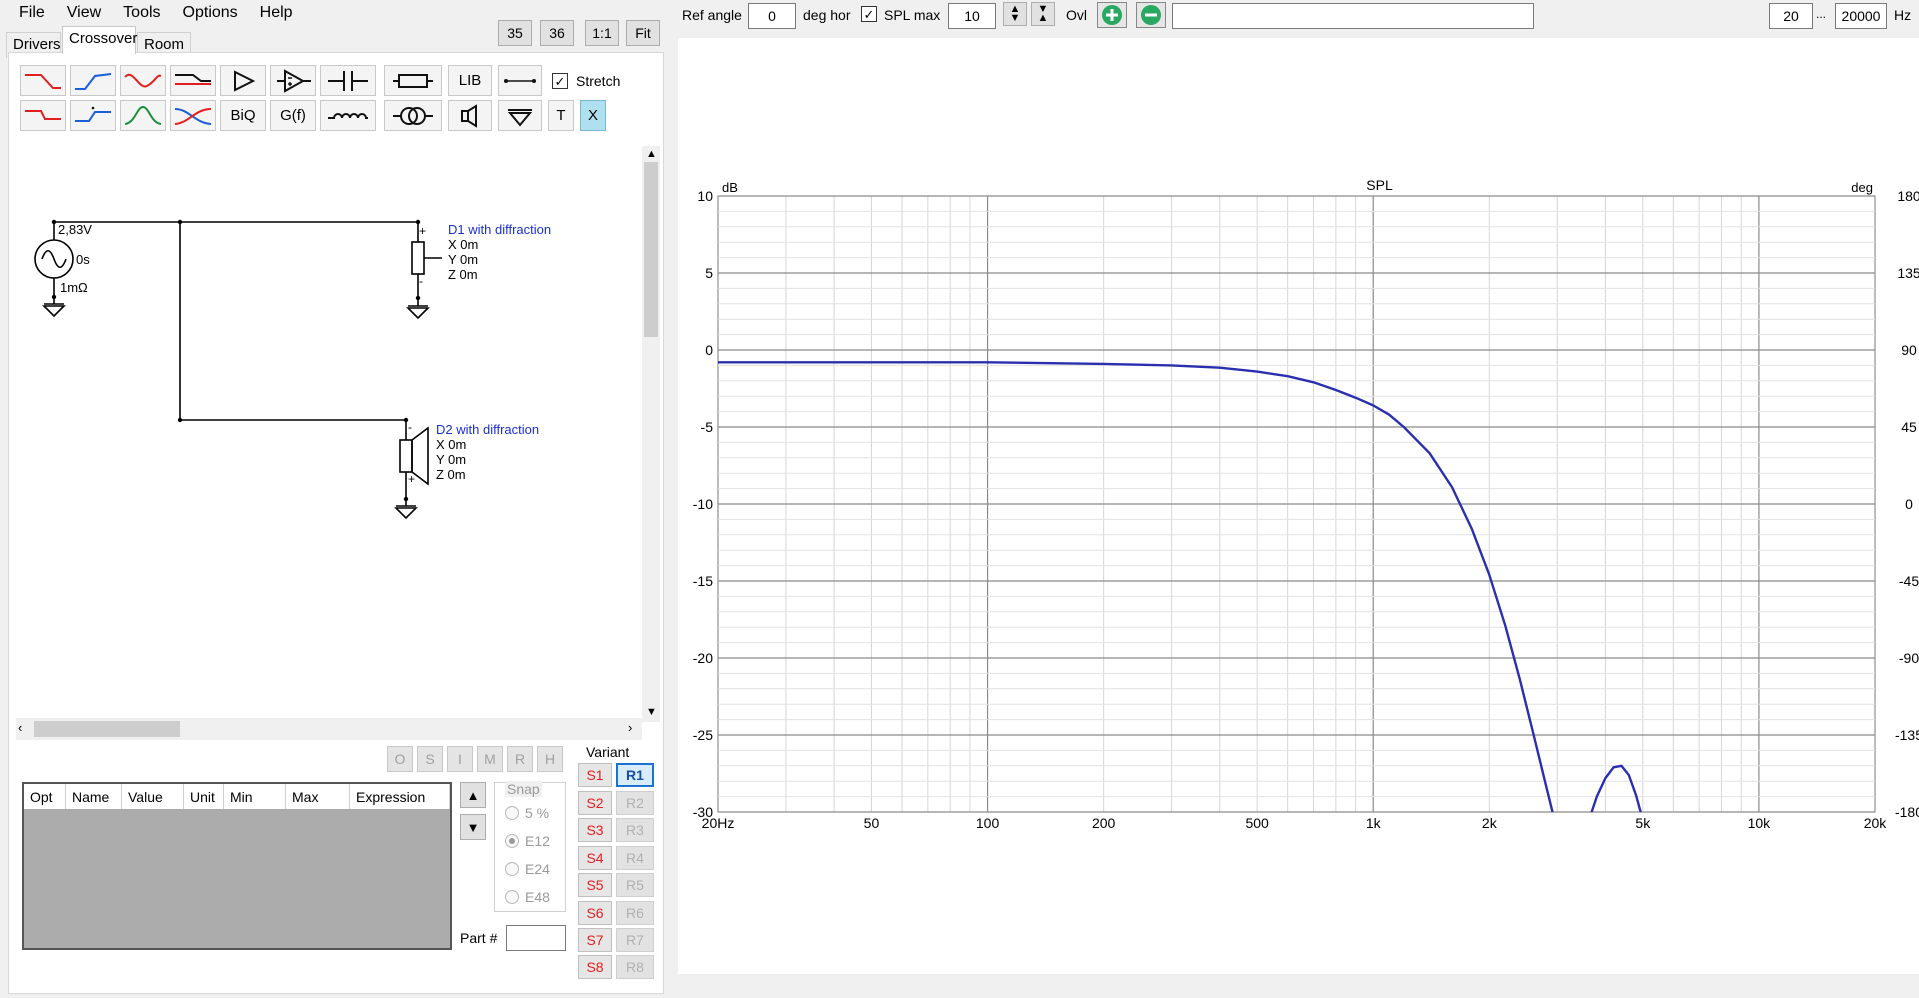 The image size is (1919, 998). I want to click on move-up-button: ▲, so click(473, 795).